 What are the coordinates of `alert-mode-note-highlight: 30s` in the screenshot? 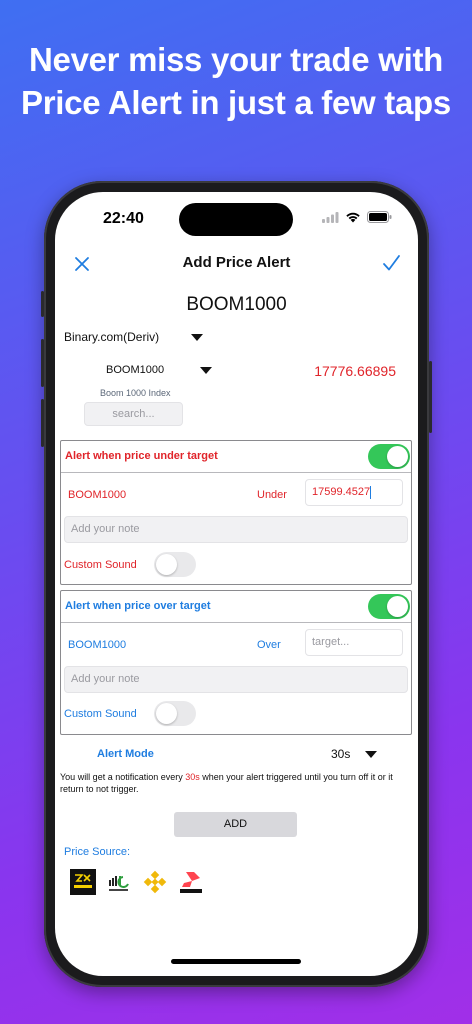 It's located at (192, 777).